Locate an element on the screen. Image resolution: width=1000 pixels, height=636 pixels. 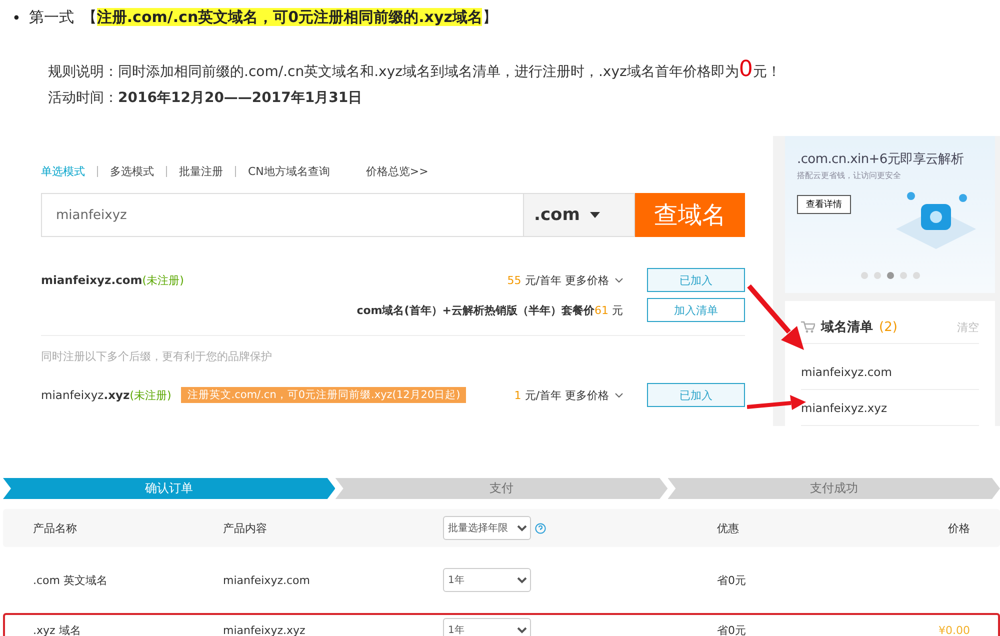
caret-icon is located at coordinates (595, 215).